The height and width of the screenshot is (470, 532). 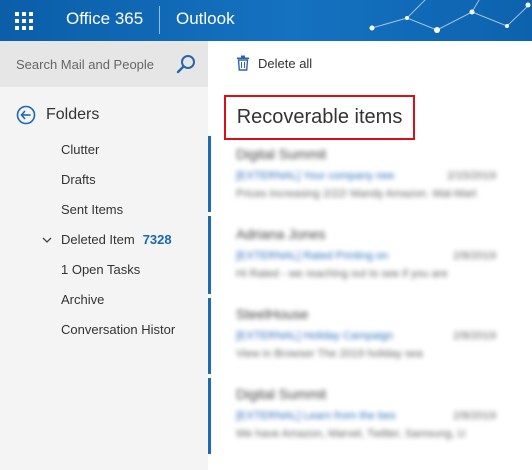 I want to click on delete-all-button: Delete all, so click(x=274, y=63).